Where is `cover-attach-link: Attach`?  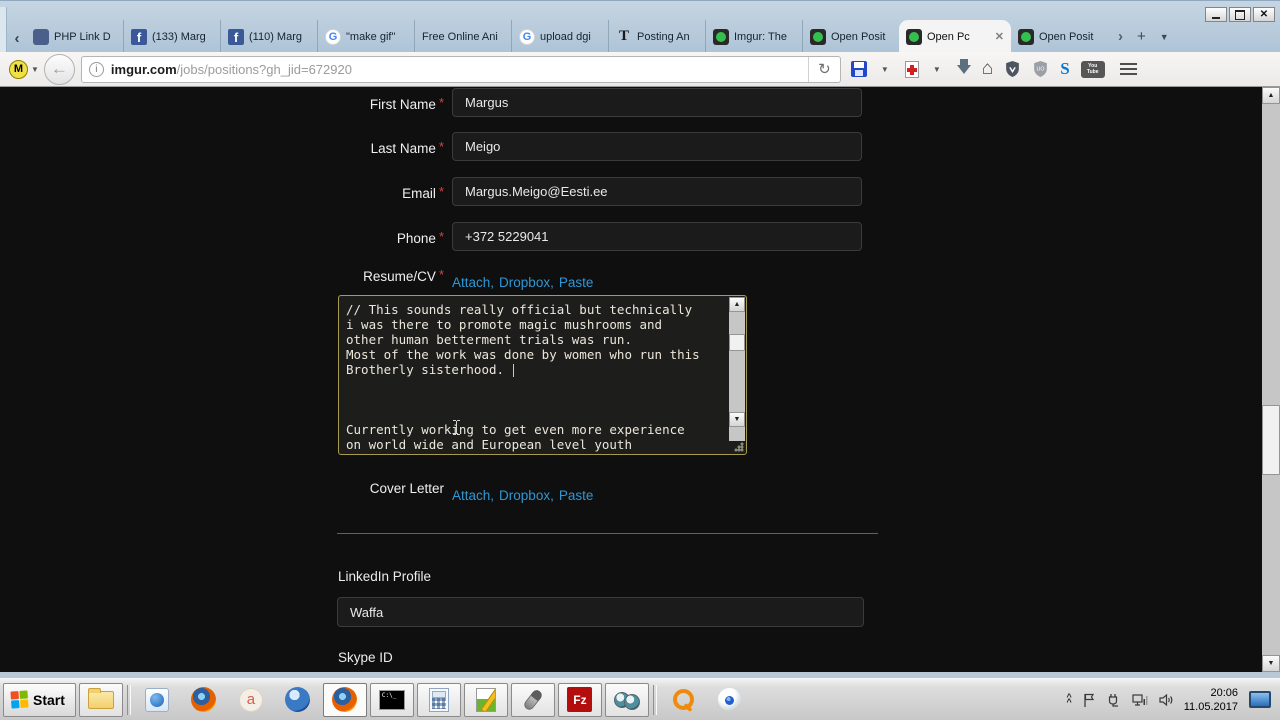
cover-attach-link: Attach is located at coordinates (471, 495).